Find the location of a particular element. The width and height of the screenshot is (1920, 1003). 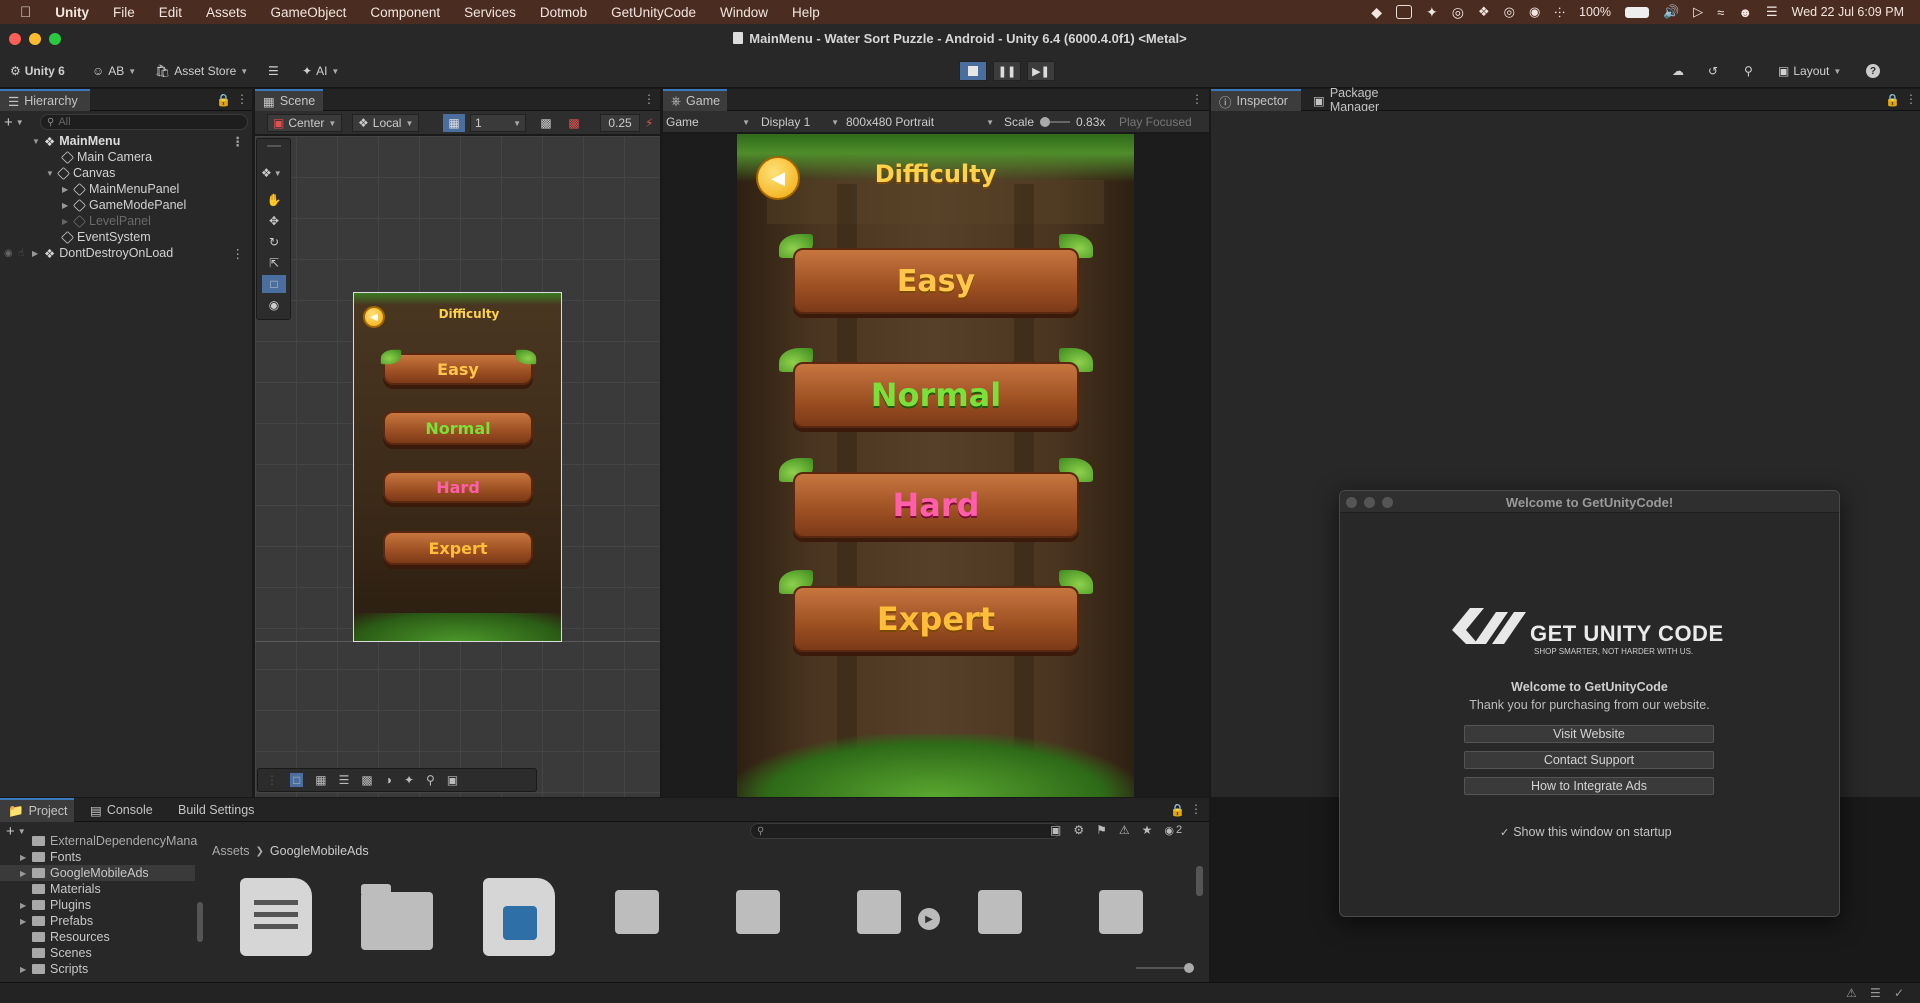

document-asset-icon is located at coordinates (276, 917).